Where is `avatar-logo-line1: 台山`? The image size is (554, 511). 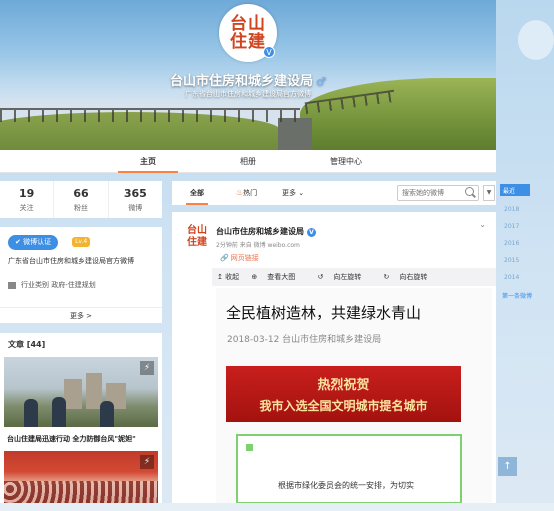
avatar-logo-line1: 台山 is located at coordinates (248, 24).